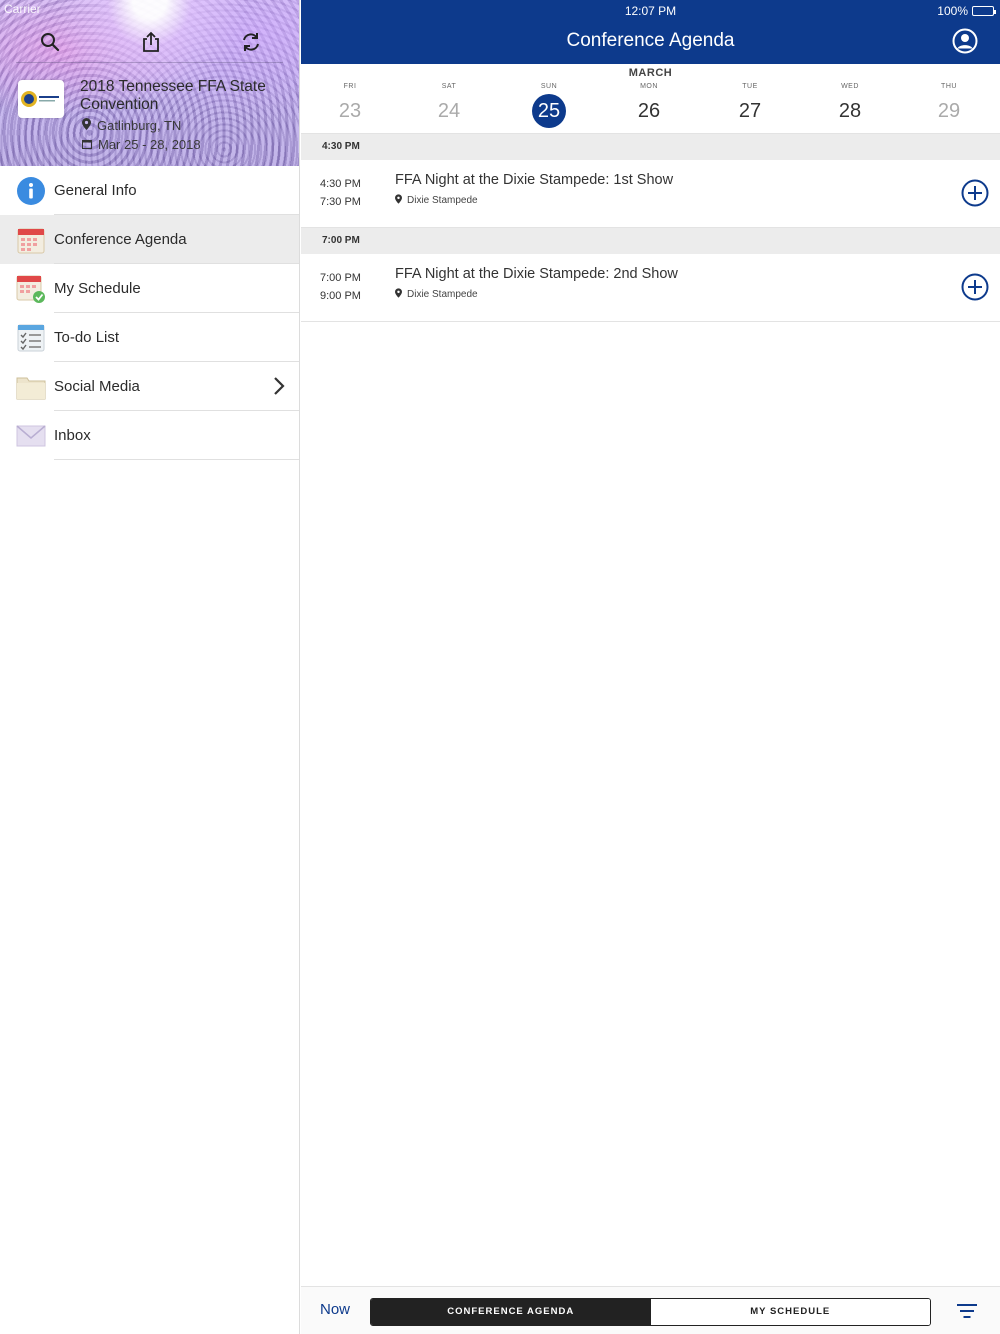 This screenshot has height=1334, width=1000. I want to click on session-end: 7:30 PM, so click(340, 202).